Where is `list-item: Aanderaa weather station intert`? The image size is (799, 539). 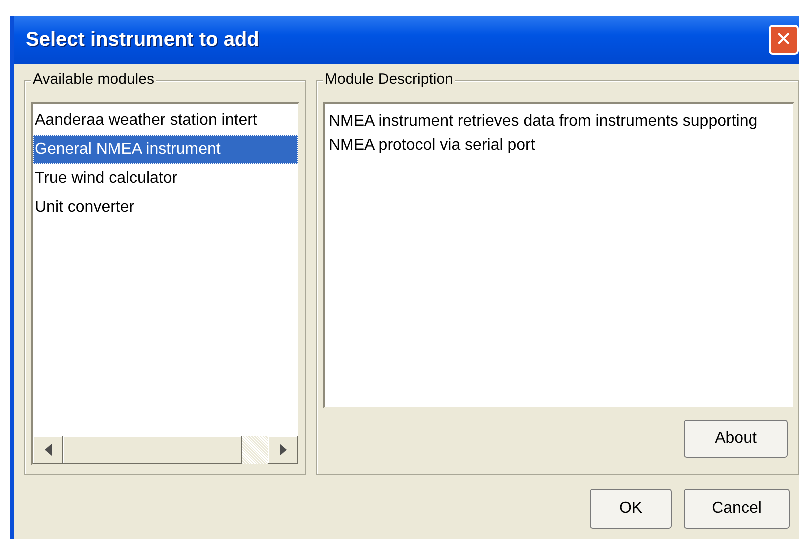 list-item: Aanderaa weather station intert is located at coordinates (165, 120).